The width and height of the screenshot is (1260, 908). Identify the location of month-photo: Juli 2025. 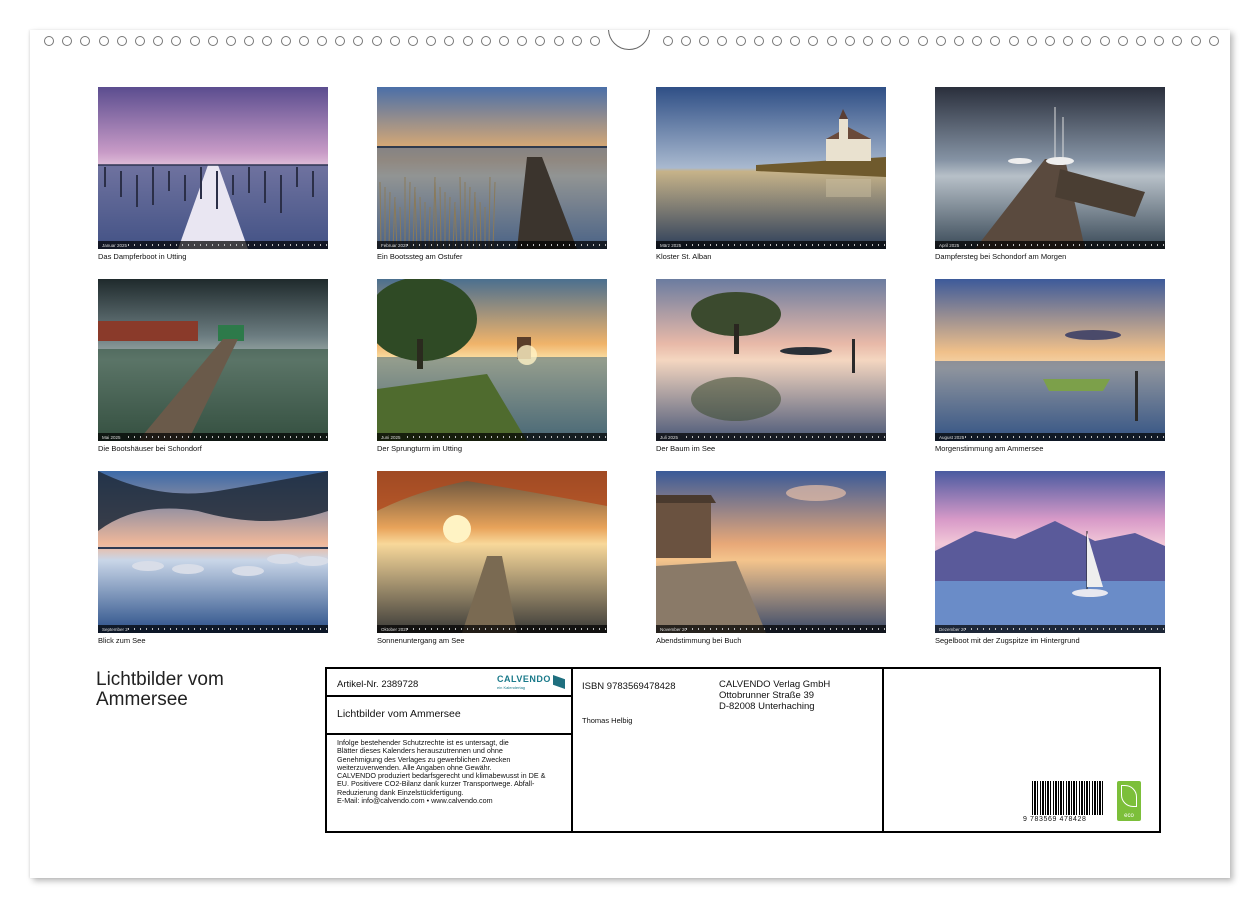
(771, 360).